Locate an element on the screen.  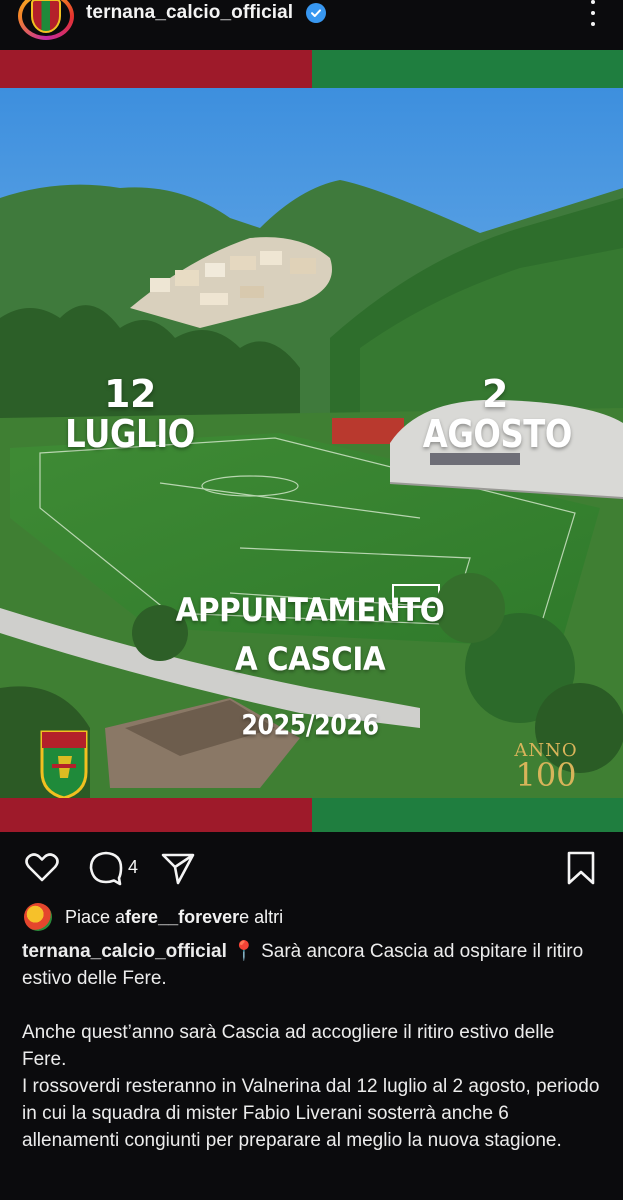
bottom-stripe is located at coordinates (311, 815).